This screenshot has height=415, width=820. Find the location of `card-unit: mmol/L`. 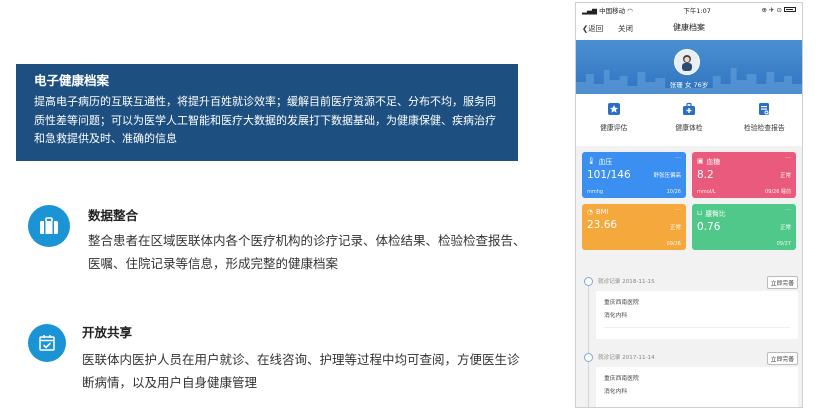

card-unit: mmol/L is located at coordinates (706, 192).